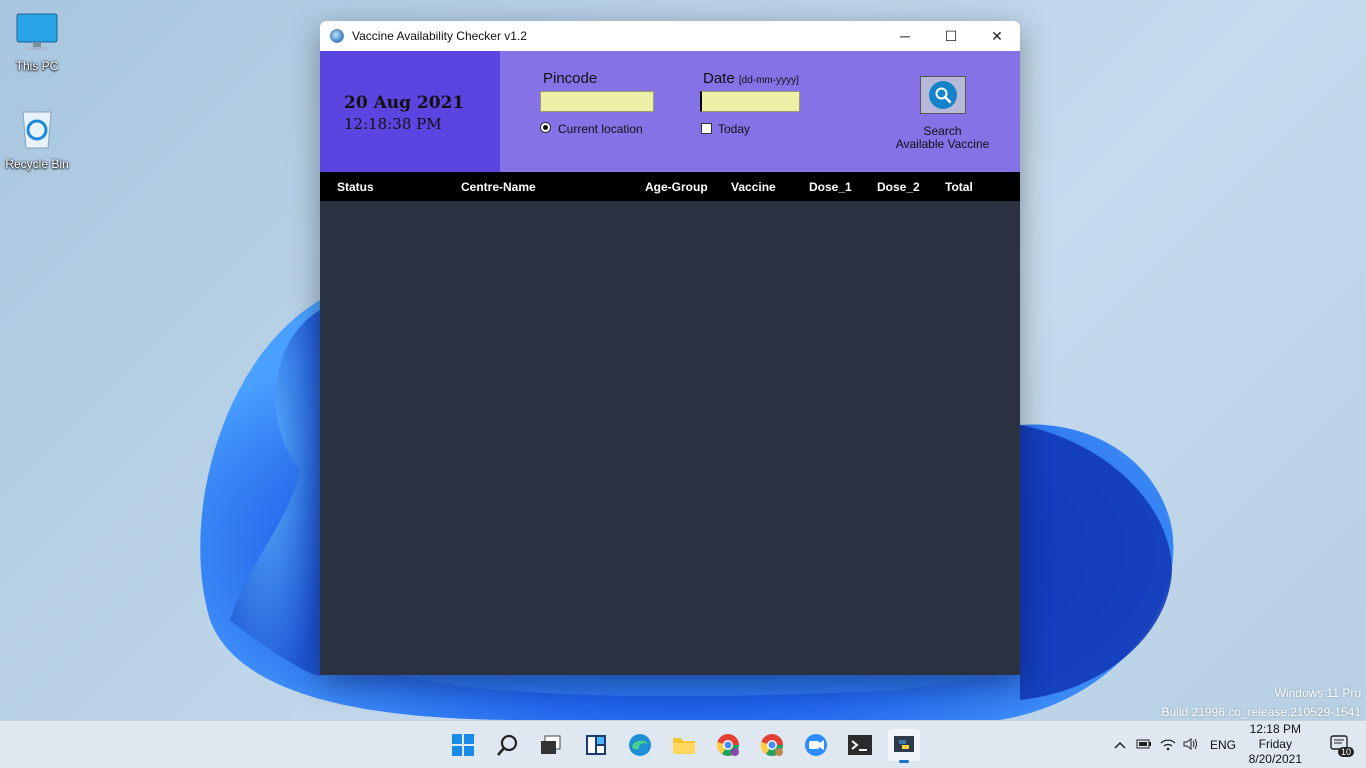 This screenshot has width=1366, height=768. Describe the element at coordinates (355, 187) in the screenshot. I see `column-status: Status` at that location.